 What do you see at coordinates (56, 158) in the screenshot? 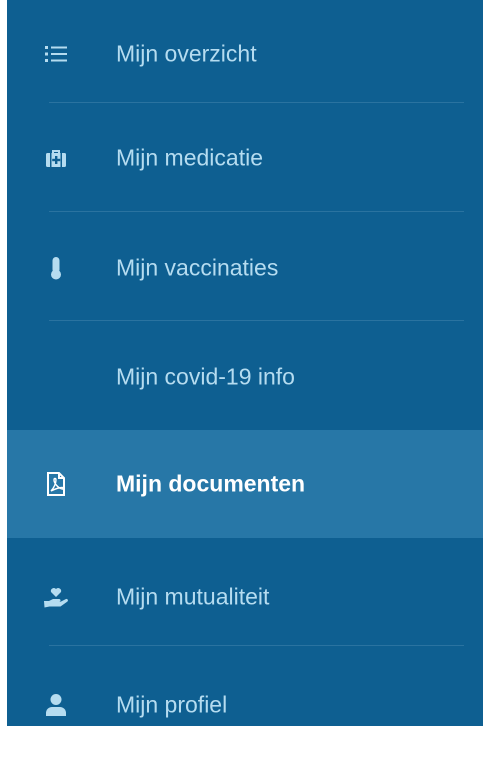
I see `medkit-icon` at bounding box center [56, 158].